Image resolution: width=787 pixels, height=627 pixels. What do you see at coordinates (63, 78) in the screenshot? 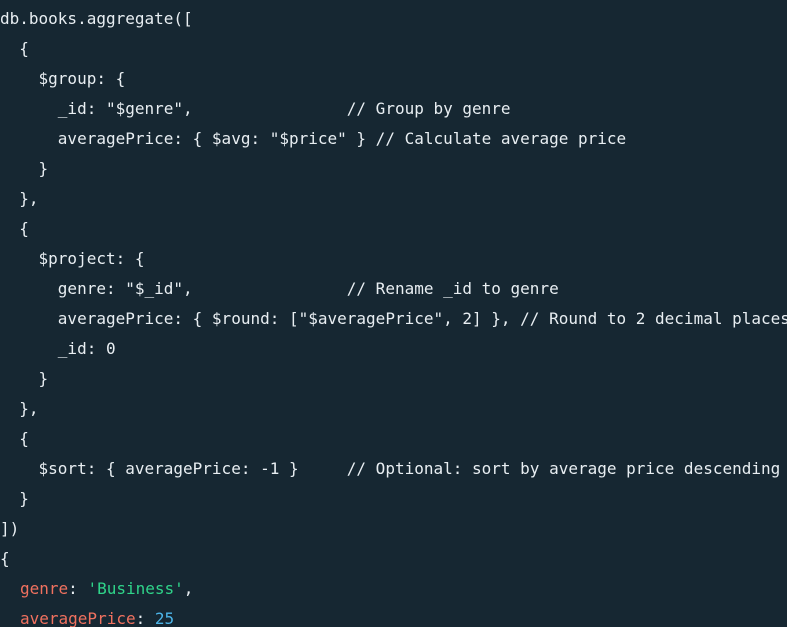
I see `code-line: $group: {` at bounding box center [63, 78].